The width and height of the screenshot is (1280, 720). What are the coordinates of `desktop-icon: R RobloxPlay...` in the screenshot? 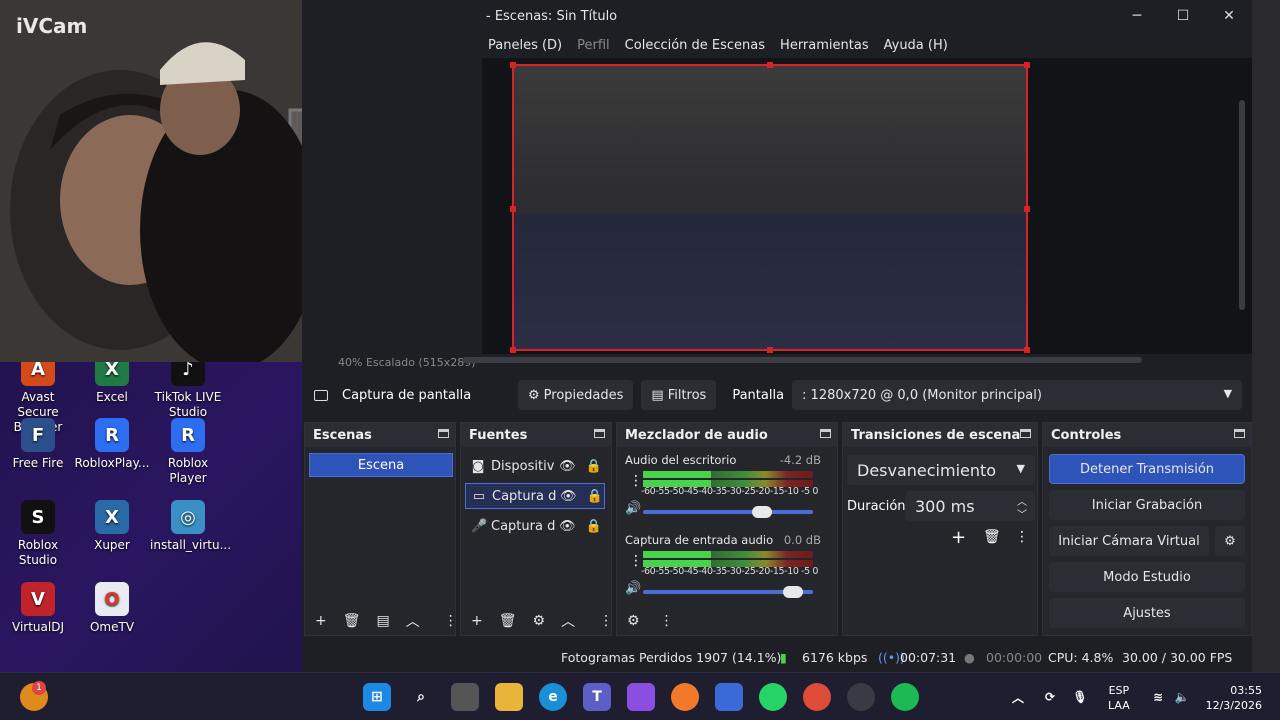 It's located at (112, 444).